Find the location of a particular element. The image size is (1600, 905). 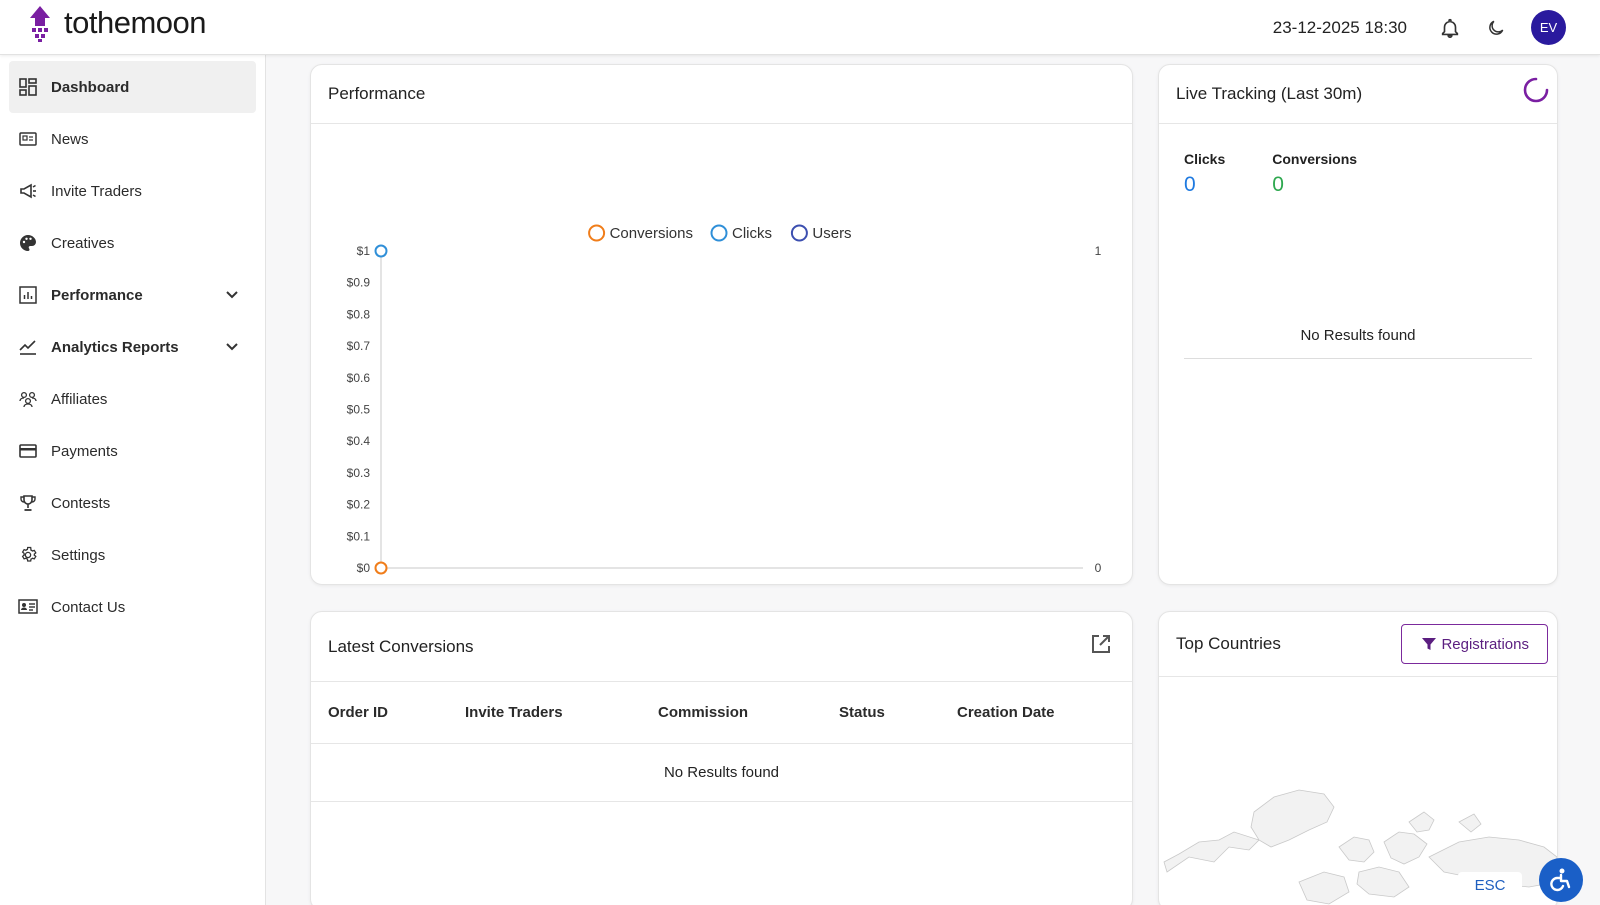

latest-conversions-header: Latest Conversions is located at coordinates (721, 647).